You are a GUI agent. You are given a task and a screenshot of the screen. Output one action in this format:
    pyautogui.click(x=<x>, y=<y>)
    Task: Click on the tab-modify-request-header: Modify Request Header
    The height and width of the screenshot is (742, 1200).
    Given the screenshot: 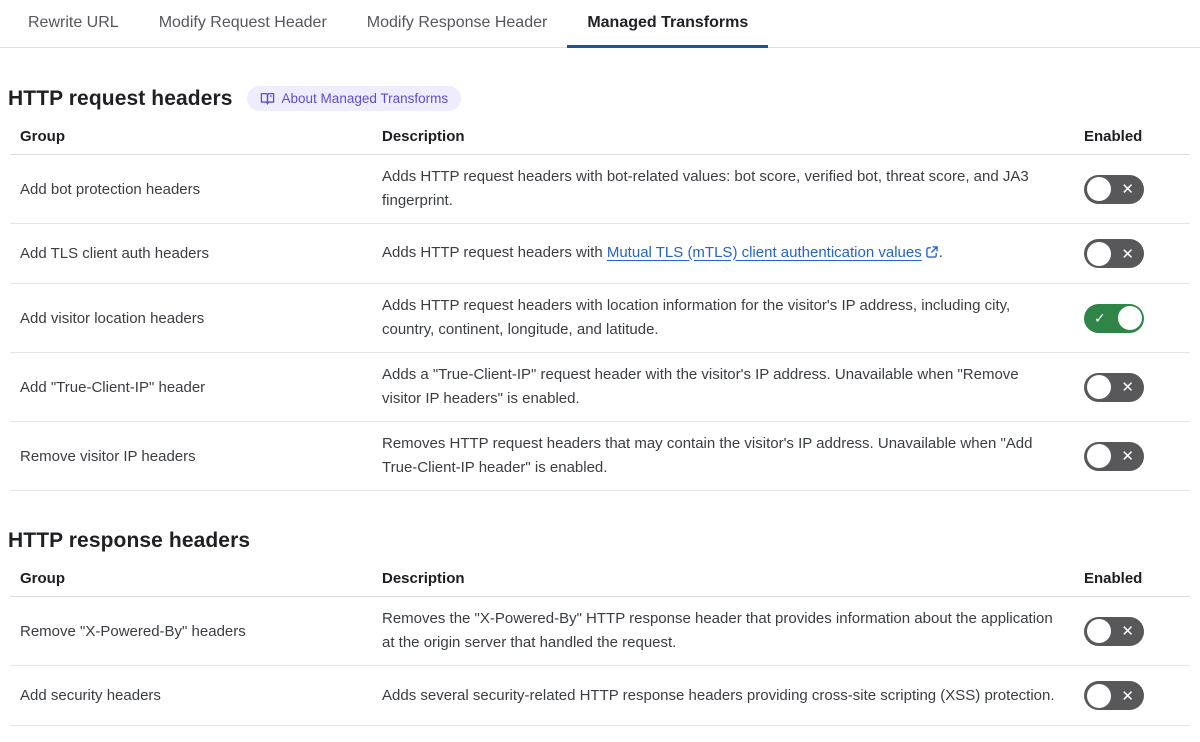 What is the action you would take?
    pyautogui.click(x=243, y=24)
    